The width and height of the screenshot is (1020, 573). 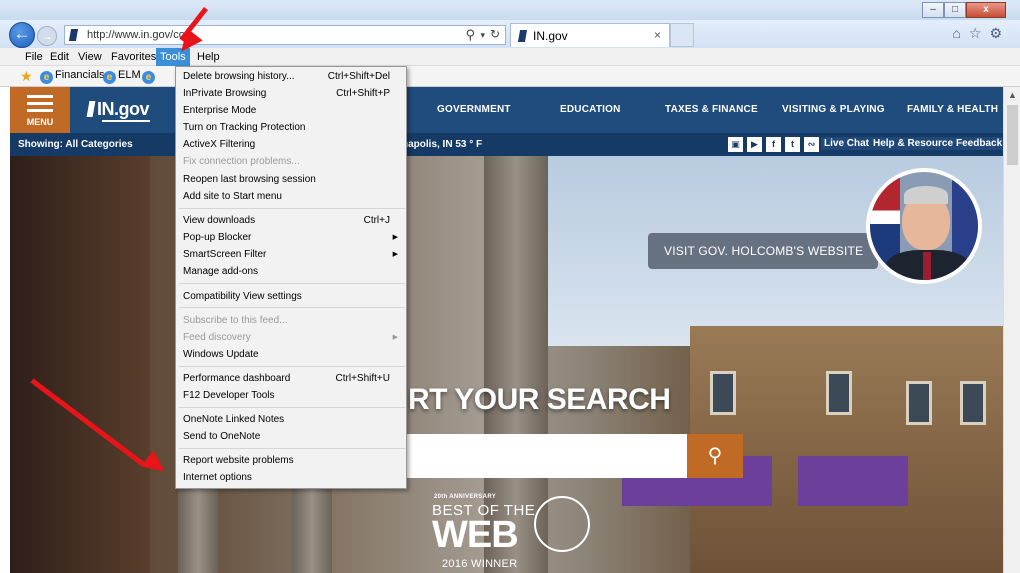 I want to click on menu-item-feed-discovery: Feed discovery ▶, so click(x=291, y=337).